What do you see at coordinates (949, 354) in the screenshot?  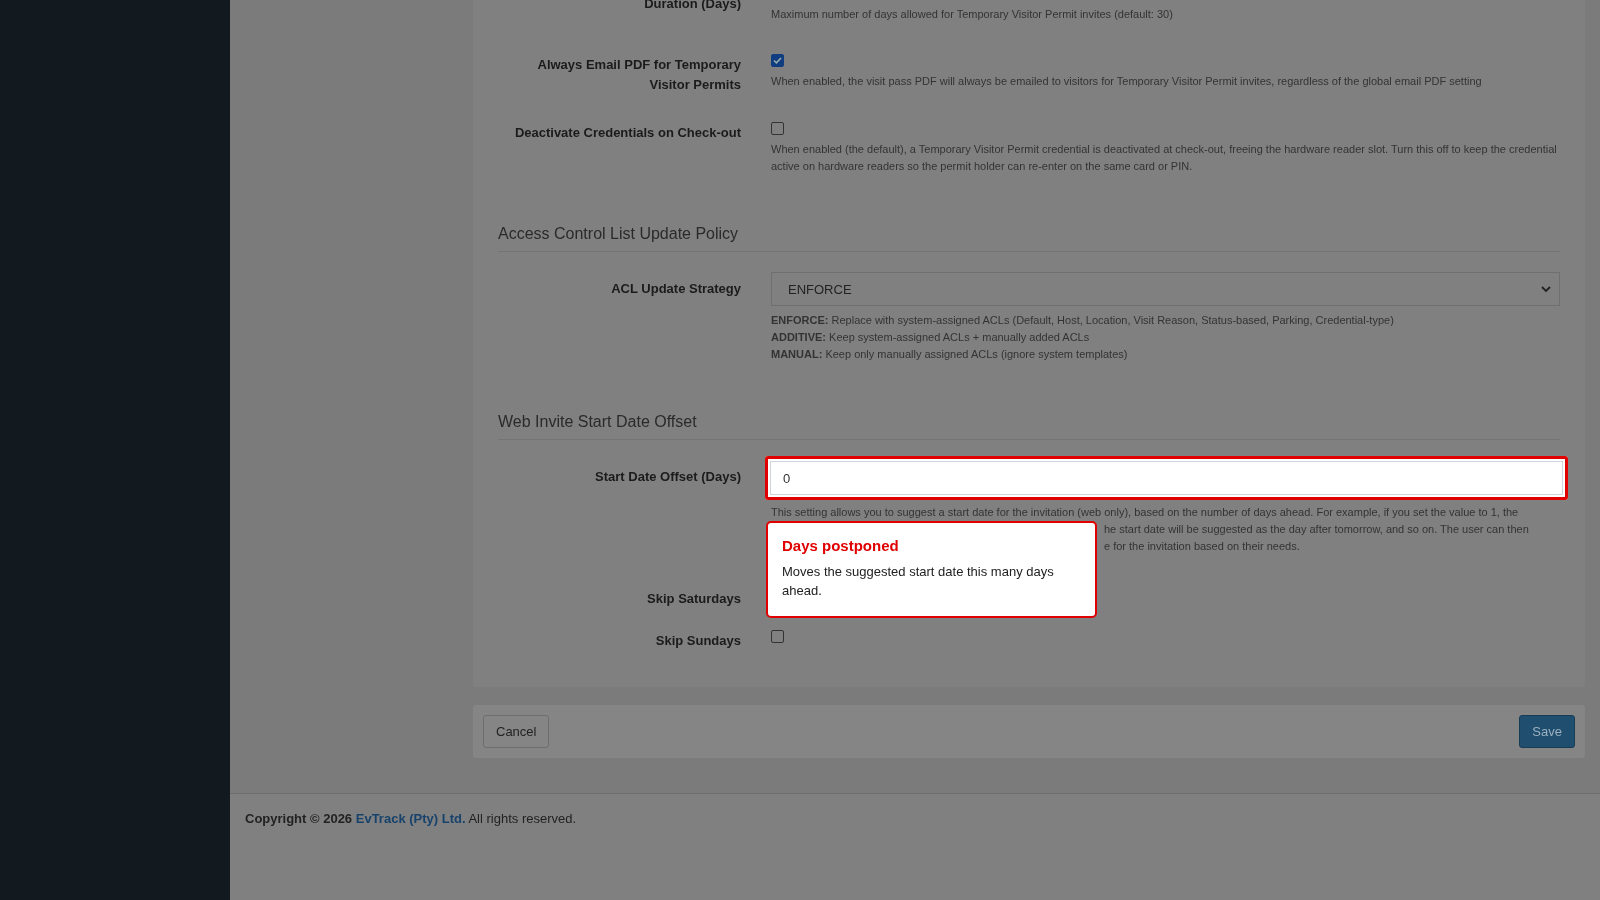 I see `help-text: MANUAL: Keep only manually assigned ACLs (ignore system templates)` at bounding box center [949, 354].